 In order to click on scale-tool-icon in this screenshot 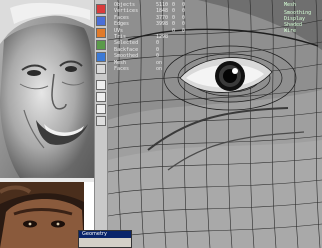, I will do `click(101, 45)`.